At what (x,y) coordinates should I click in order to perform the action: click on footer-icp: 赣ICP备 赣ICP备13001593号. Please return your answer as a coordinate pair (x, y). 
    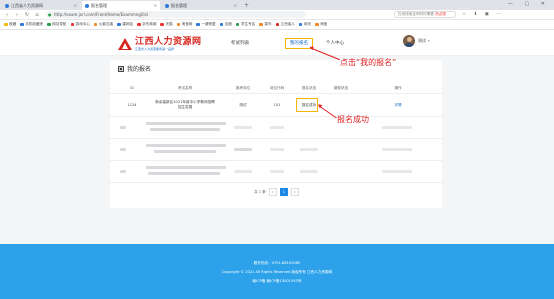
    Looking at the image, I should click on (277, 281).